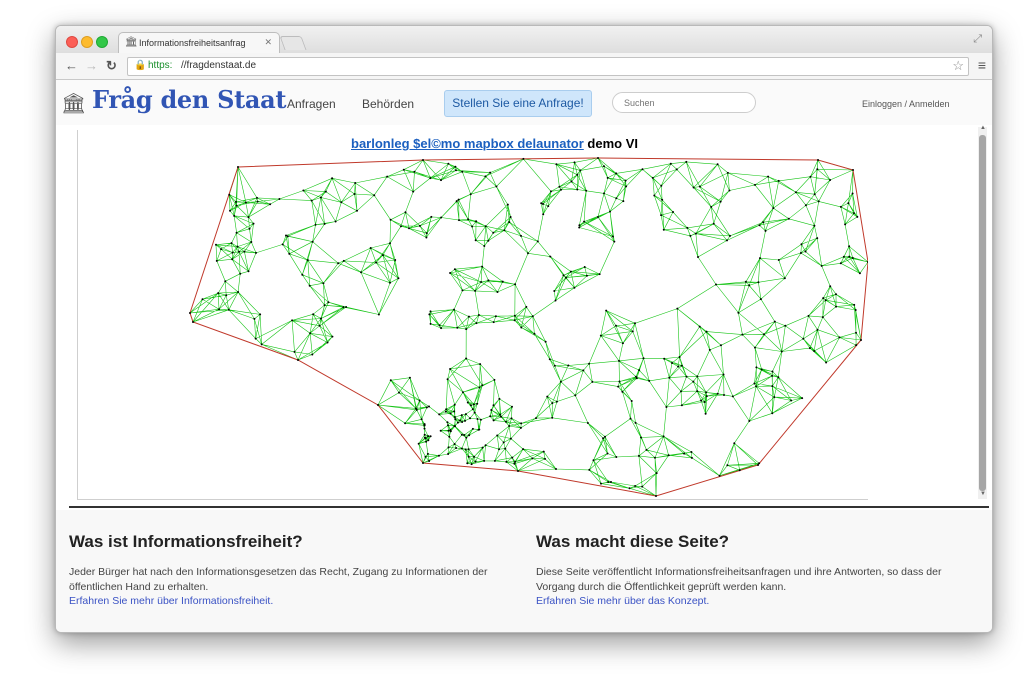  Describe the element at coordinates (268, 42) in the screenshot. I see `close-icon: ✕` at that location.